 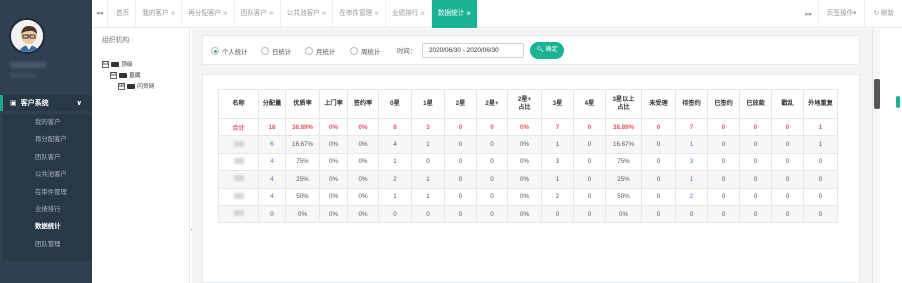 I want to click on sidebar-item-reassigned-customers: 再分配客户, so click(x=47, y=139).